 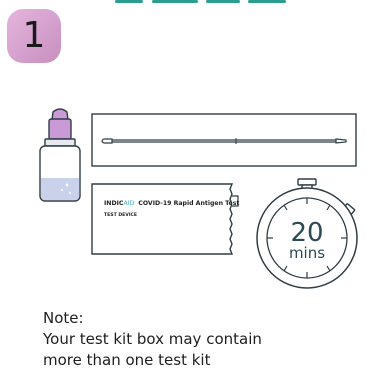 I want to click on brand-prefix: INDIC, so click(x=114, y=203).